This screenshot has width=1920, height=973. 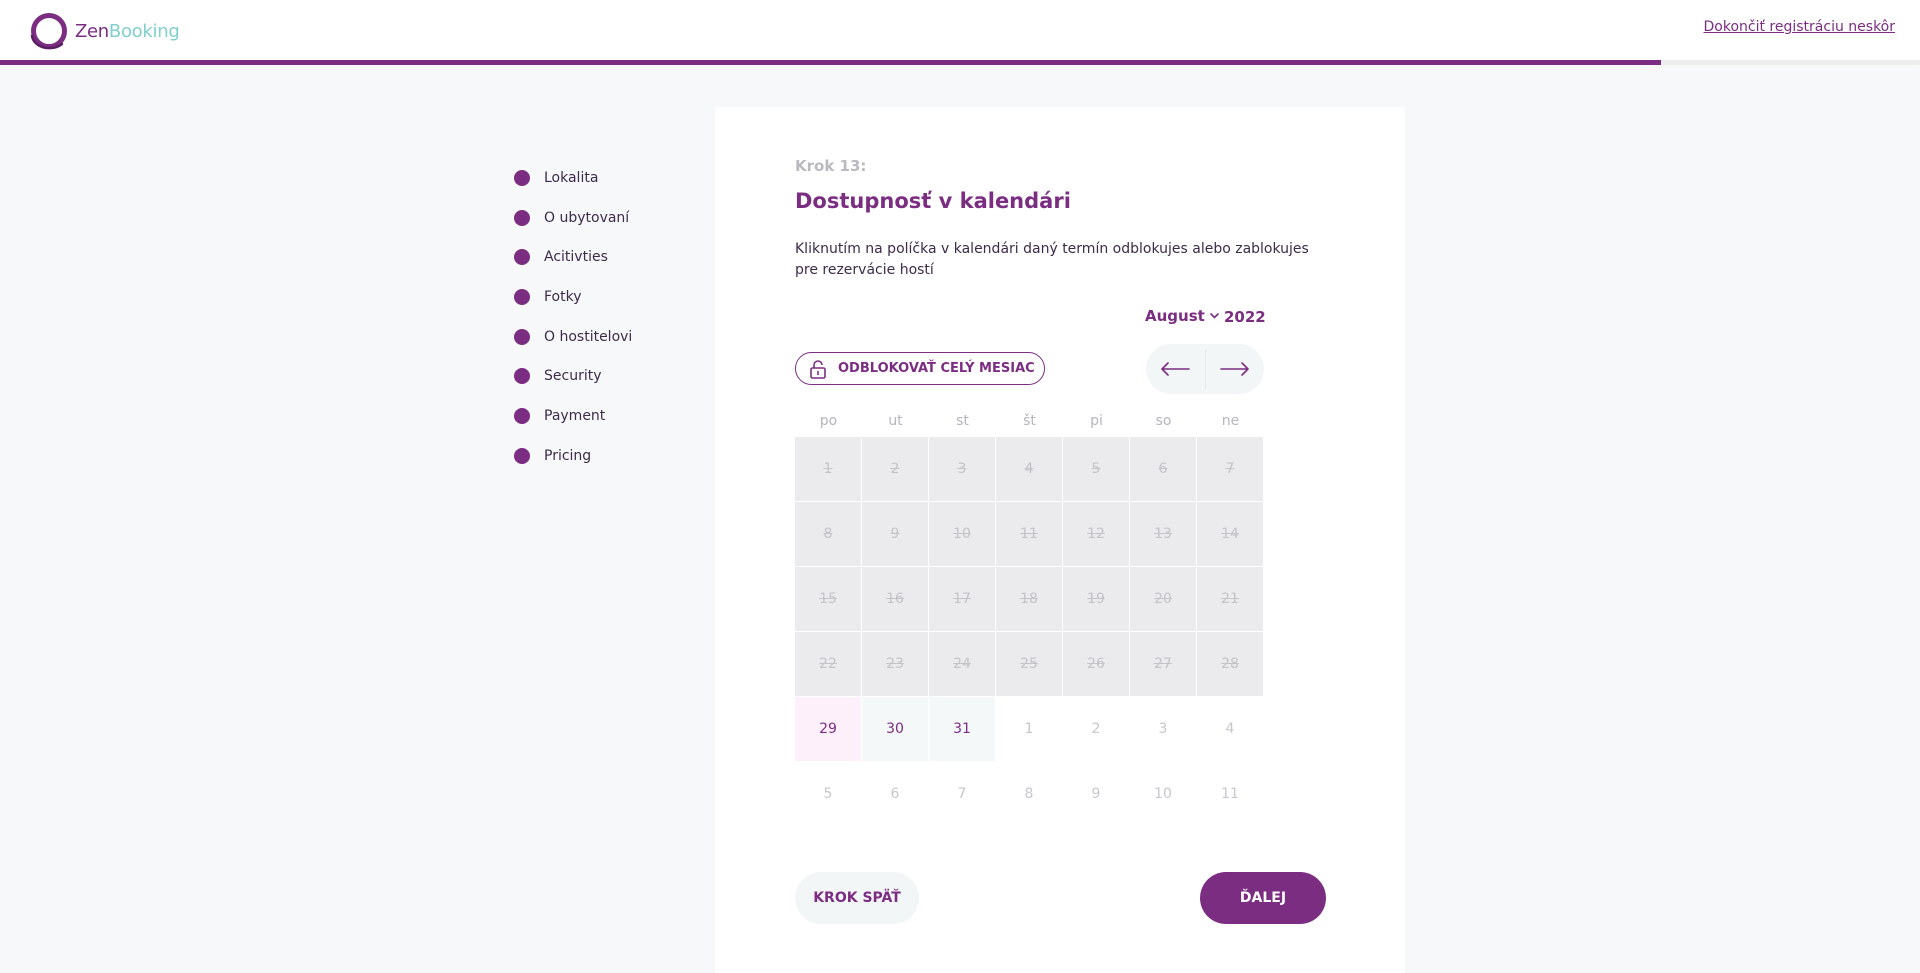 What do you see at coordinates (962, 664) in the screenshot?
I see `calendar-day-blocked: 24` at bounding box center [962, 664].